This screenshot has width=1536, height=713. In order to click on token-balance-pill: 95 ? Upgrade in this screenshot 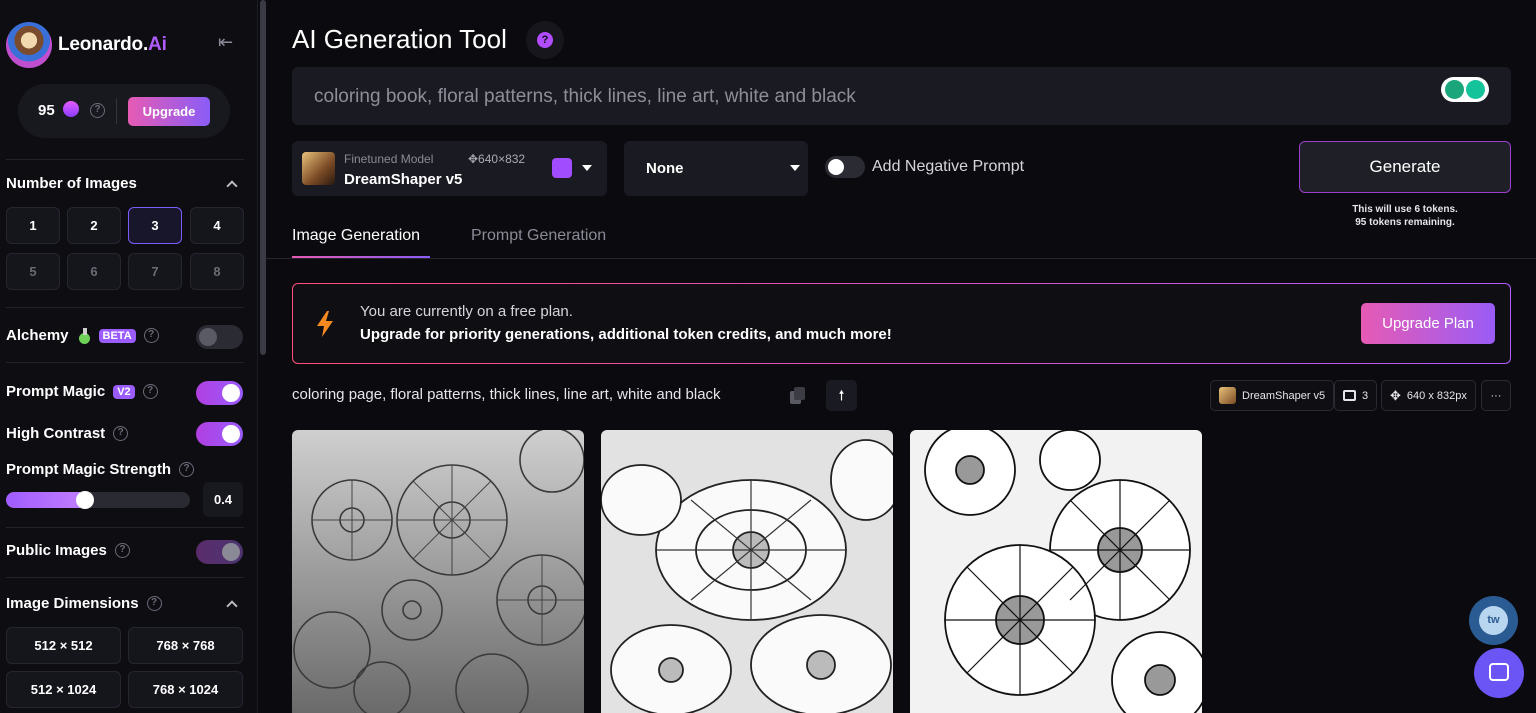, I will do `click(124, 111)`.